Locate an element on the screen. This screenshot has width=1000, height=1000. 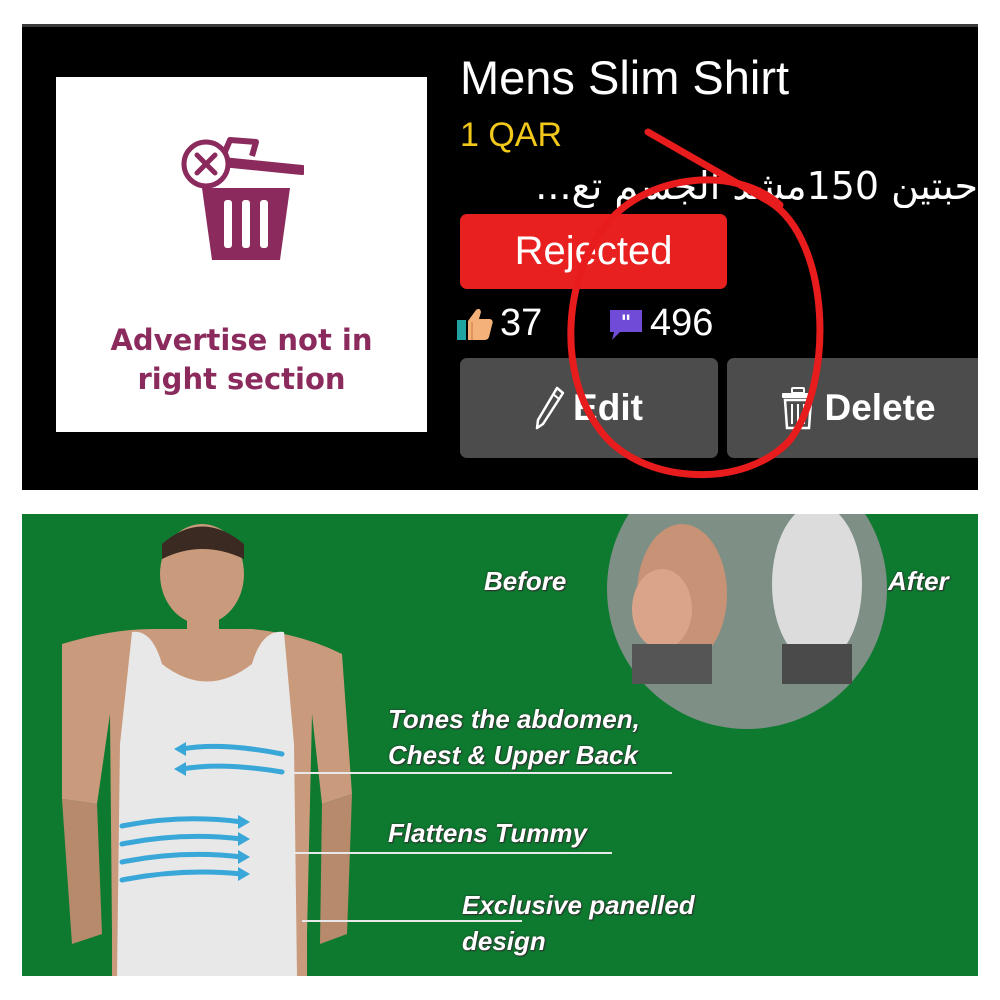
trash-icon is located at coordinates (798, 408).